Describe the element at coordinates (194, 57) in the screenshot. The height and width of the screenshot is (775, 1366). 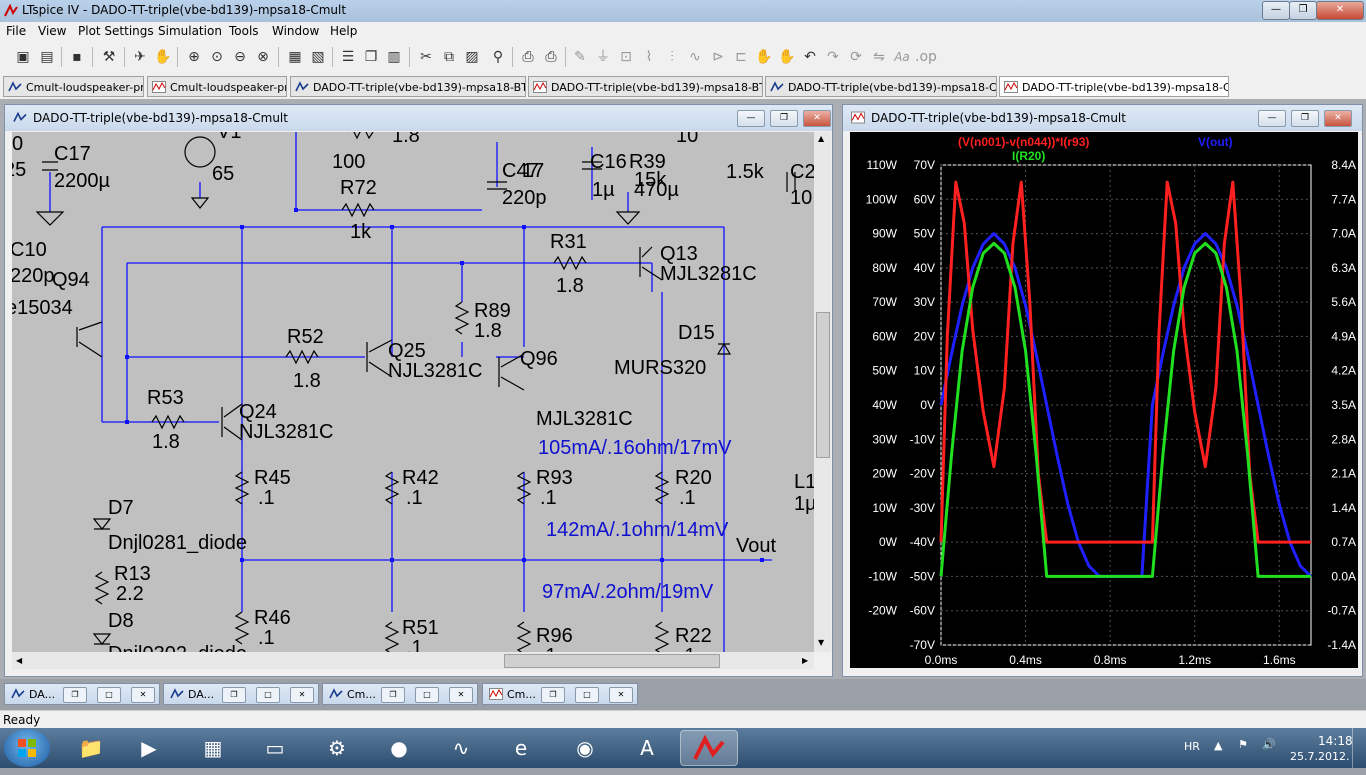
I see `zoom-in-icon: ⊕` at that location.